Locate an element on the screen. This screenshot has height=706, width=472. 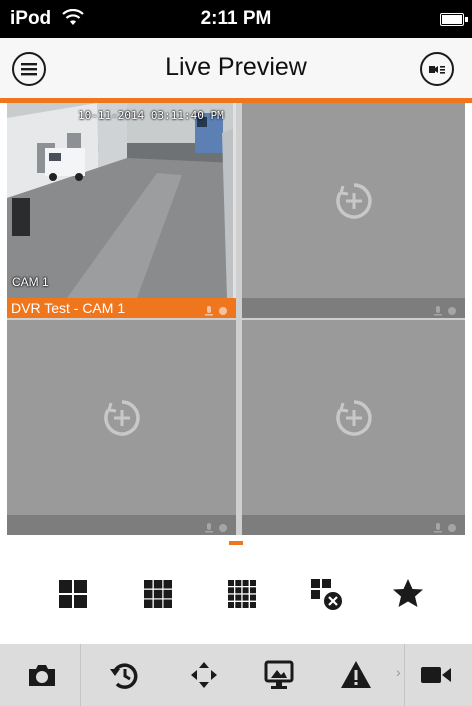
alarm-button is located at coordinates (356, 675).